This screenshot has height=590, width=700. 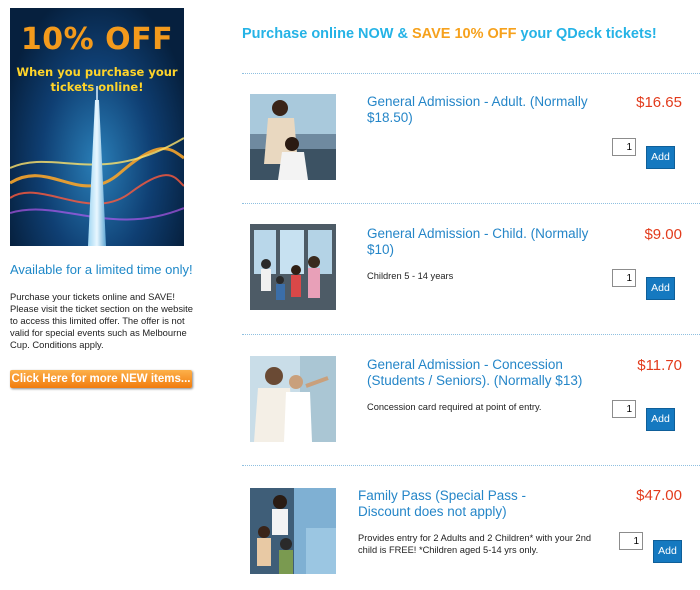 What do you see at coordinates (659, 365) in the screenshot?
I see `product-price: $11.70` at bounding box center [659, 365].